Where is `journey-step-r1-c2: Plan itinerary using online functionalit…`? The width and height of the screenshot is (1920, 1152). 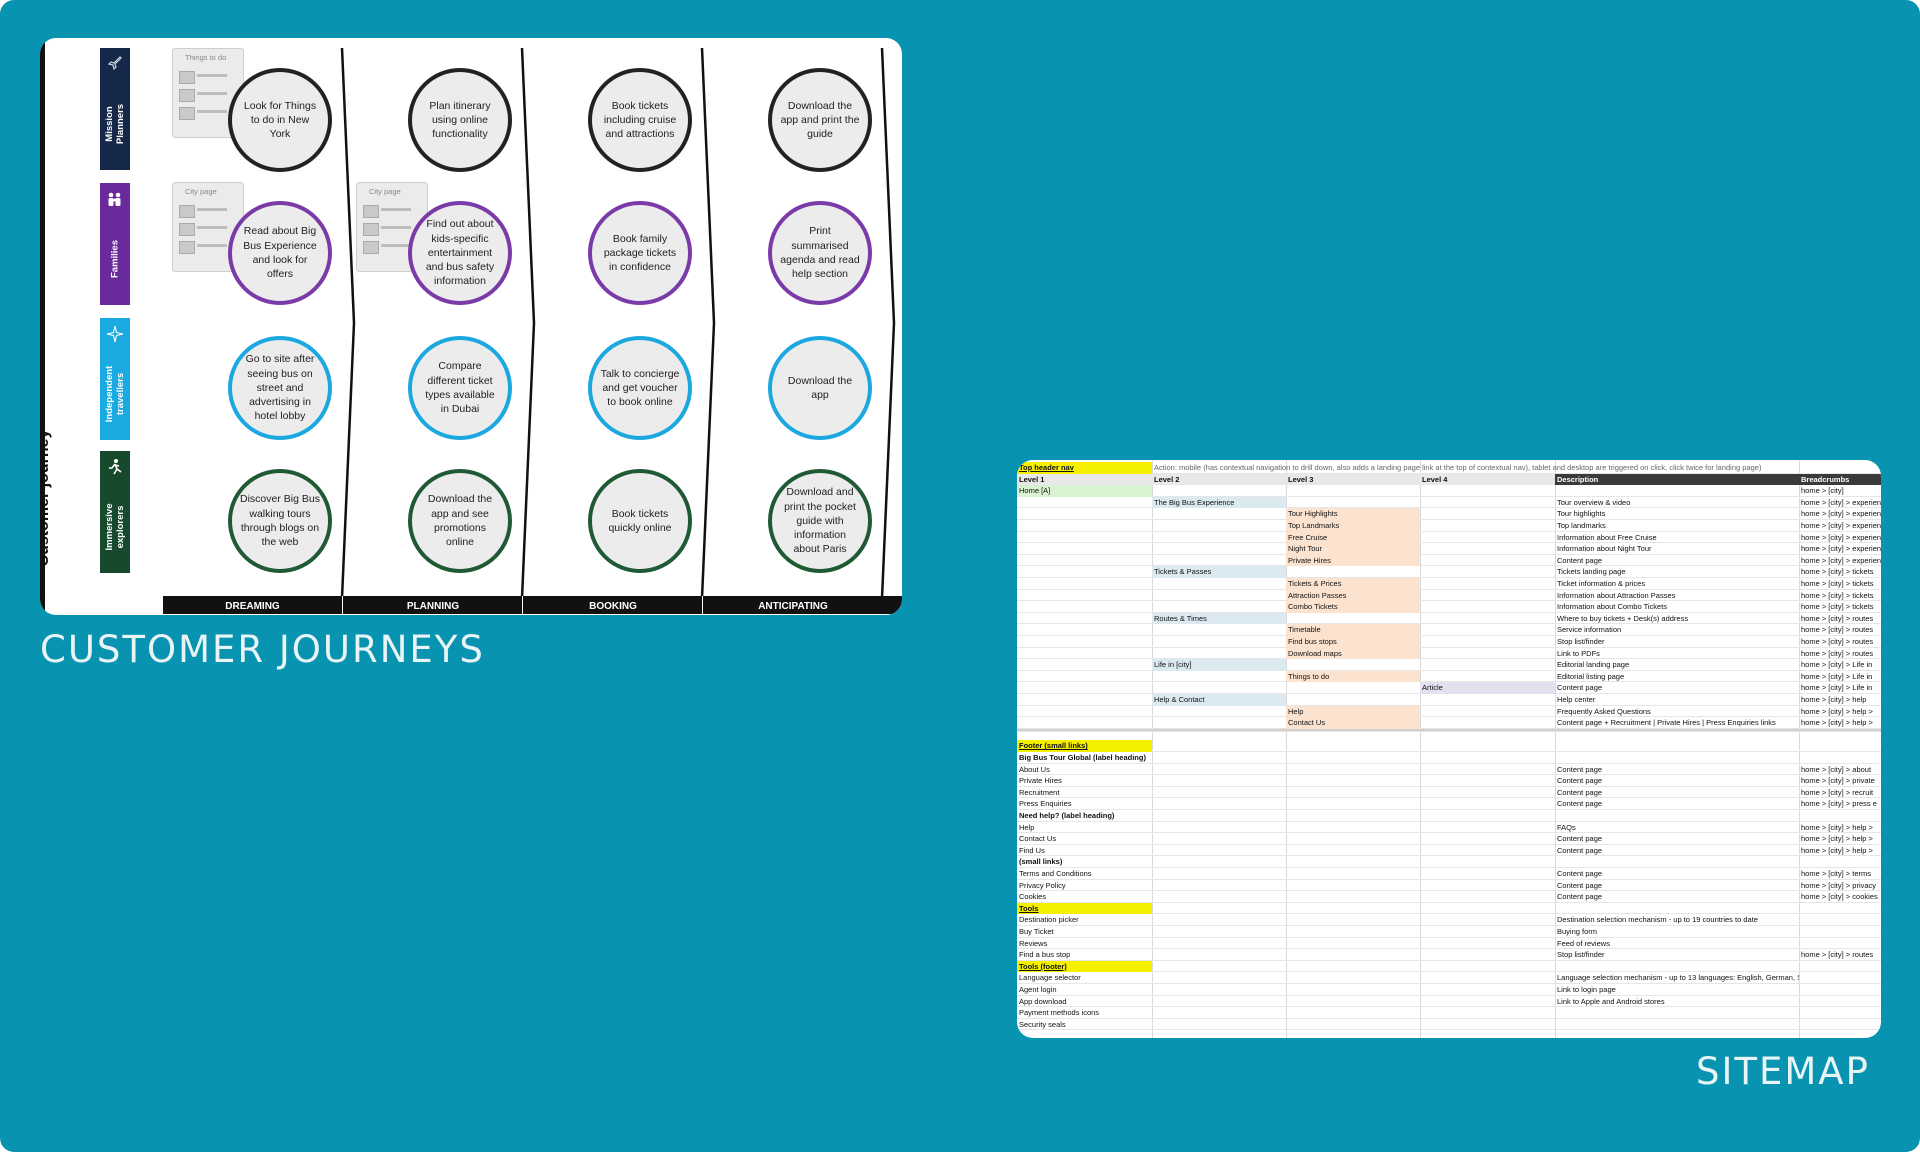 journey-step-r1-c2: Plan itinerary using online functionalit… is located at coordinates (460, 120).